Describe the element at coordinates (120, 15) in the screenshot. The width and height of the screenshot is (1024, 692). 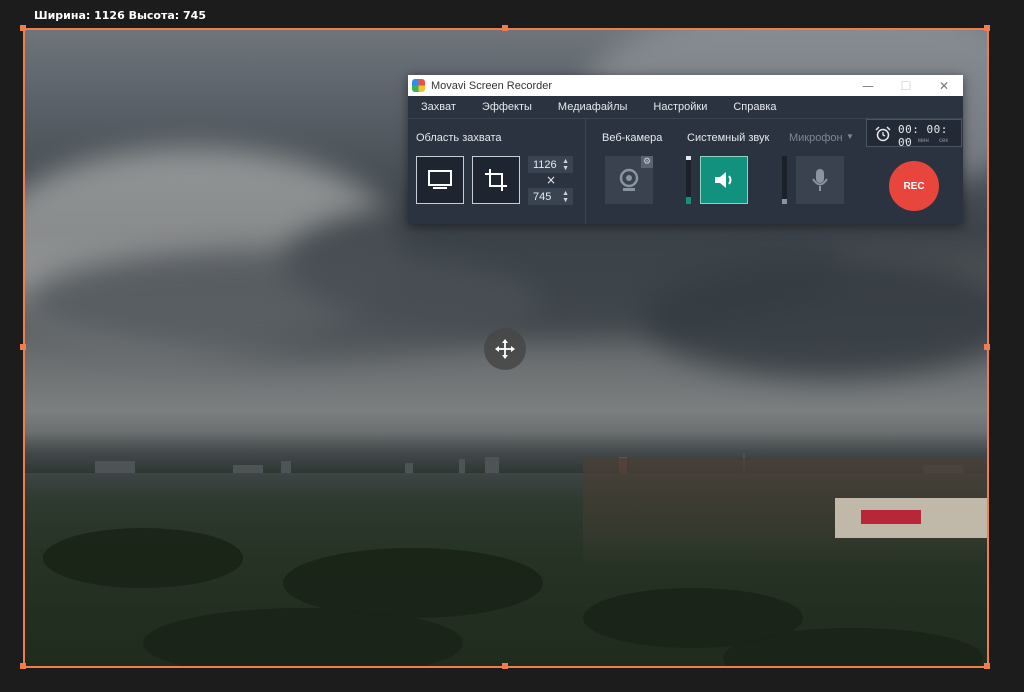
I see `capture-dimensions-label: Ширина: 1126 Высота: 745` at that location.